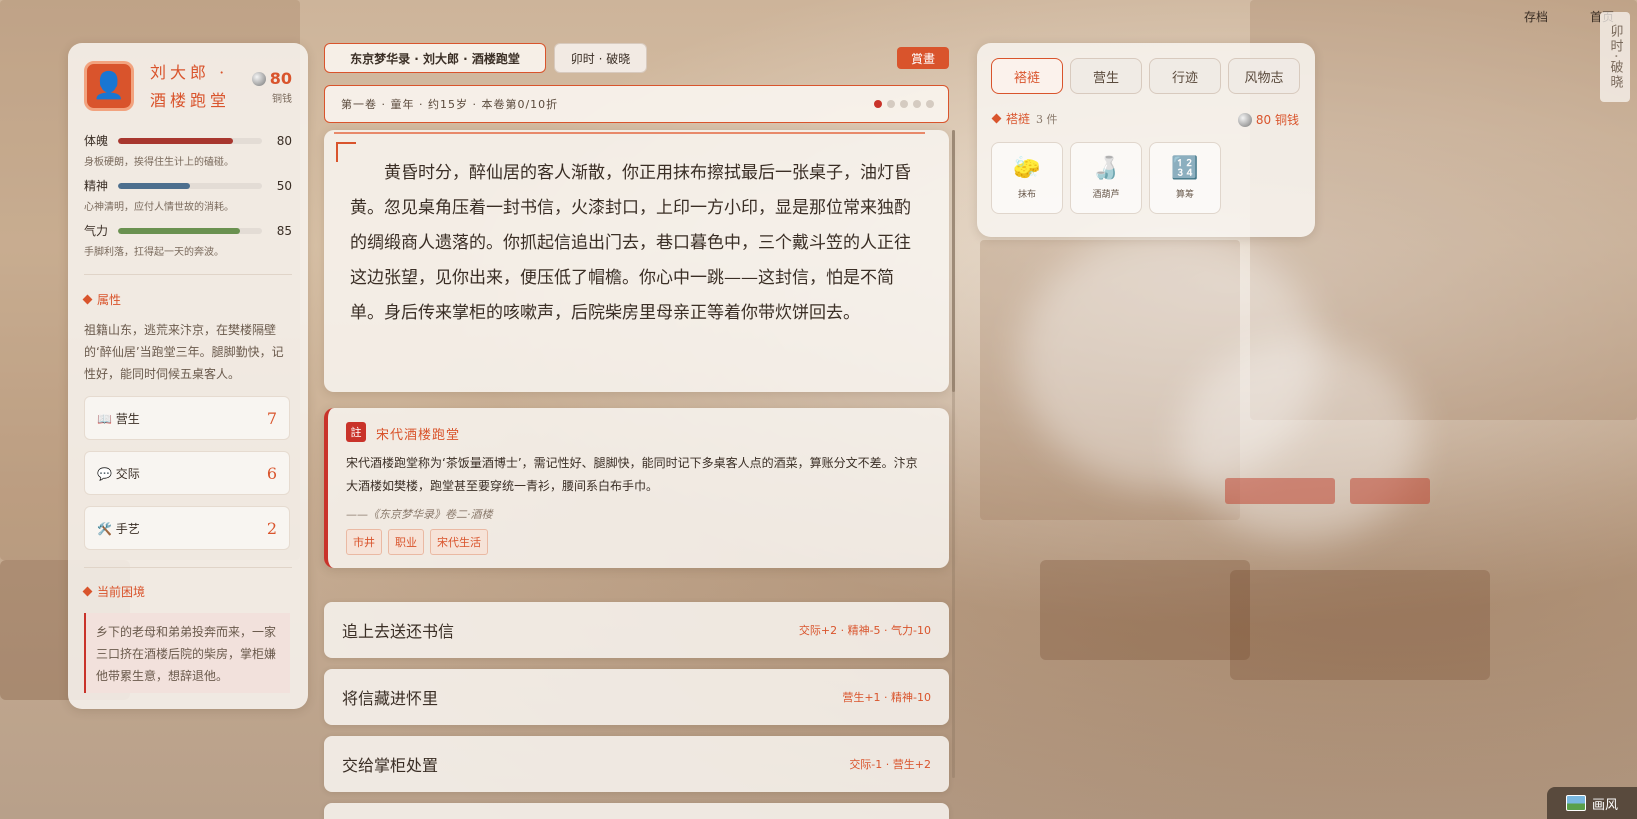 Image resolution: width=1637 pixels, height=819 pixels. Describe the element at coordinates (398, 631) in the screenshot. I see `choice-text: 追上去送还书信` at that location.